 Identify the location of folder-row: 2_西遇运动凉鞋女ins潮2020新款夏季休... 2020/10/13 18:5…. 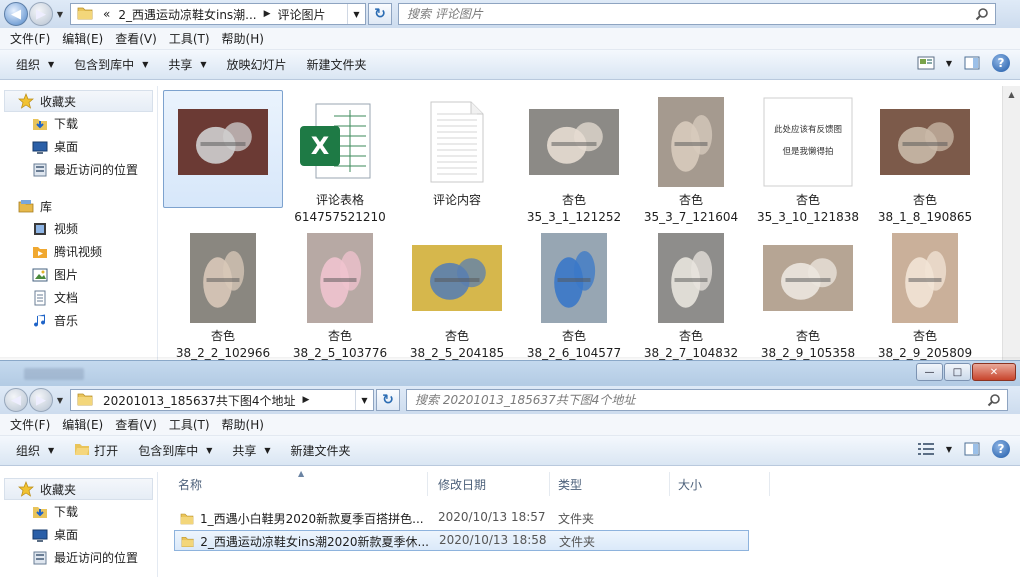
(461, 540).